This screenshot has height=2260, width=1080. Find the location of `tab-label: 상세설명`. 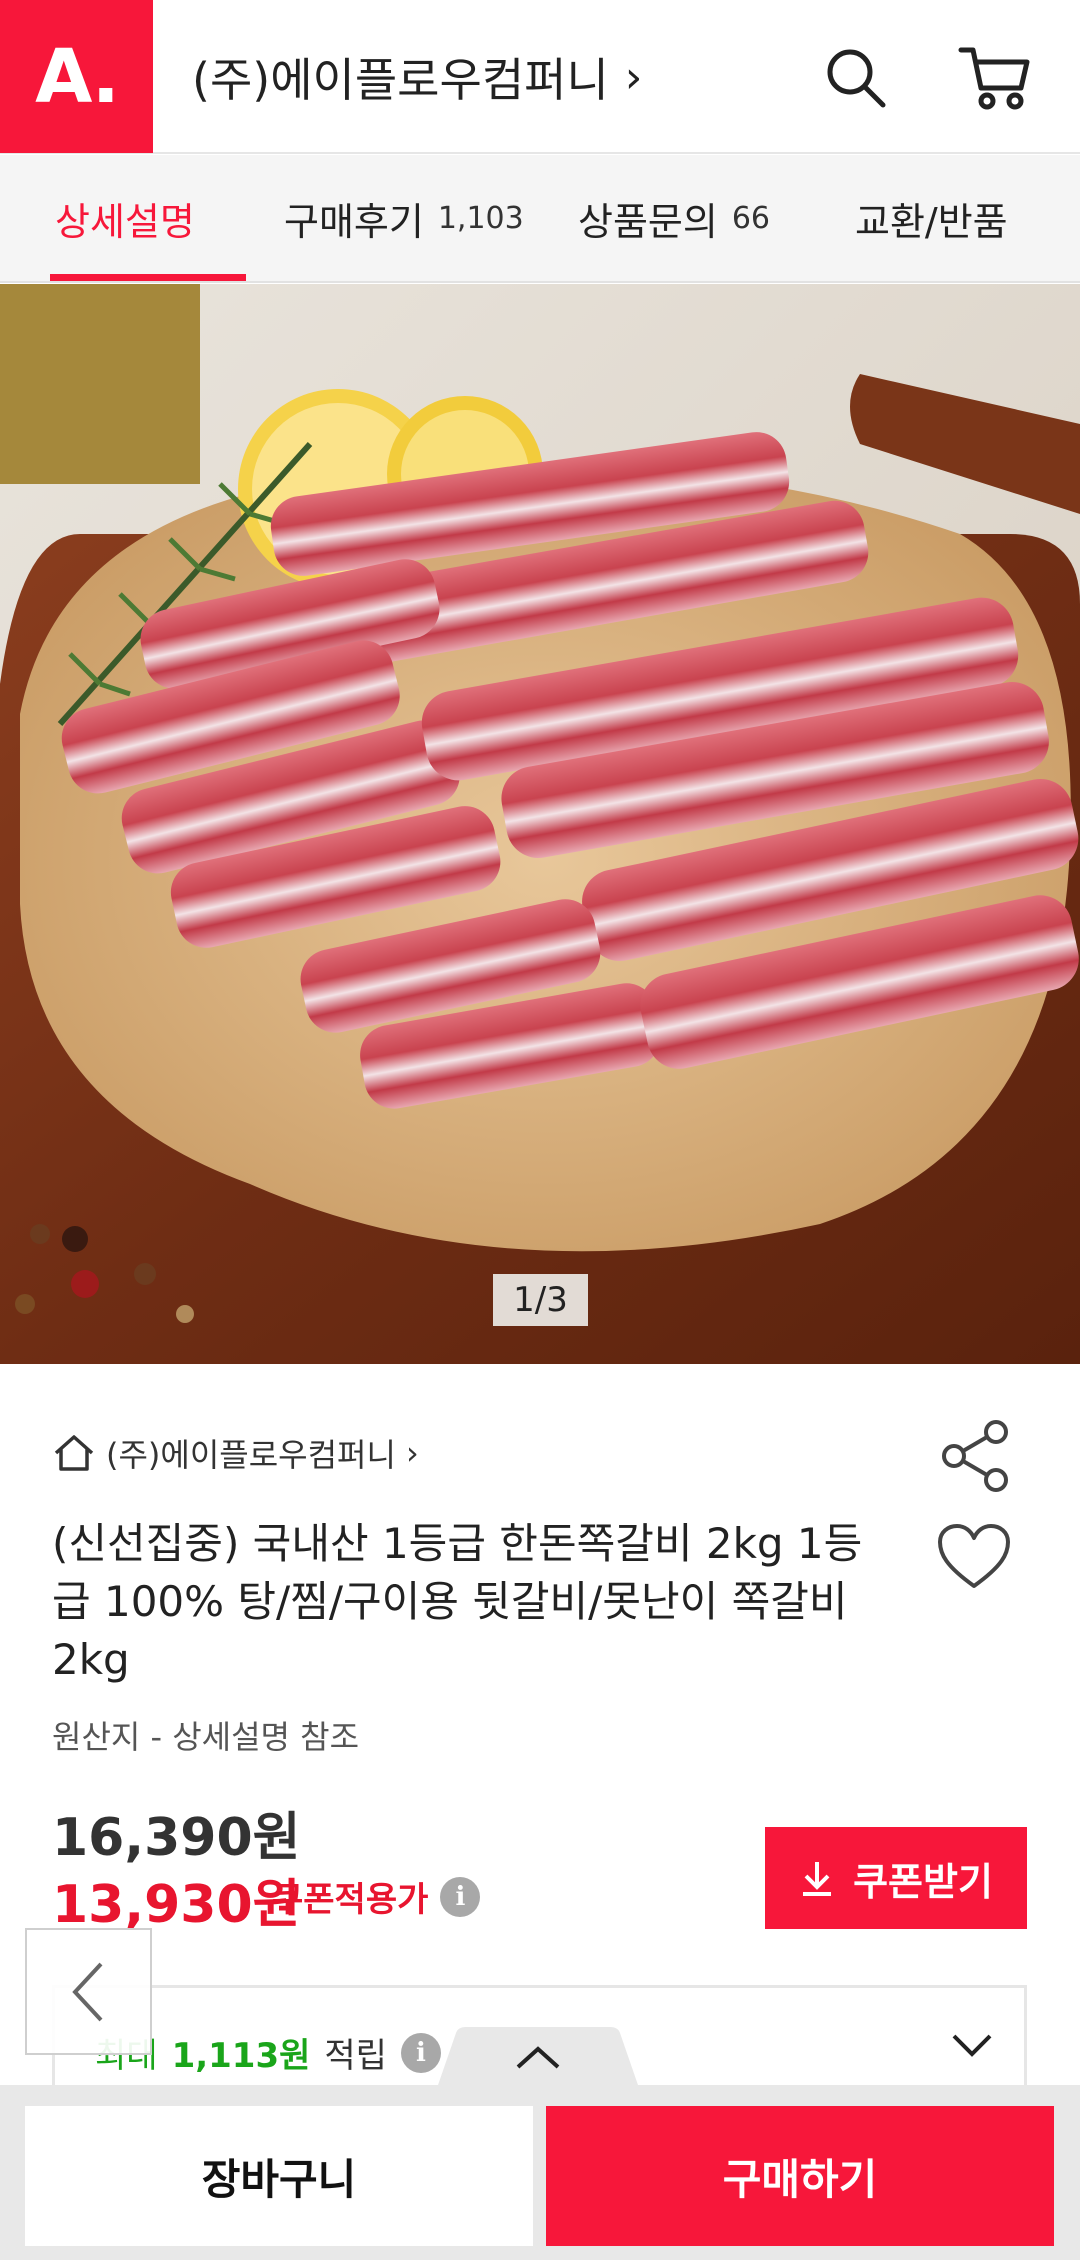

tab-label: 상세설명 is located at coordinates (125, 221).